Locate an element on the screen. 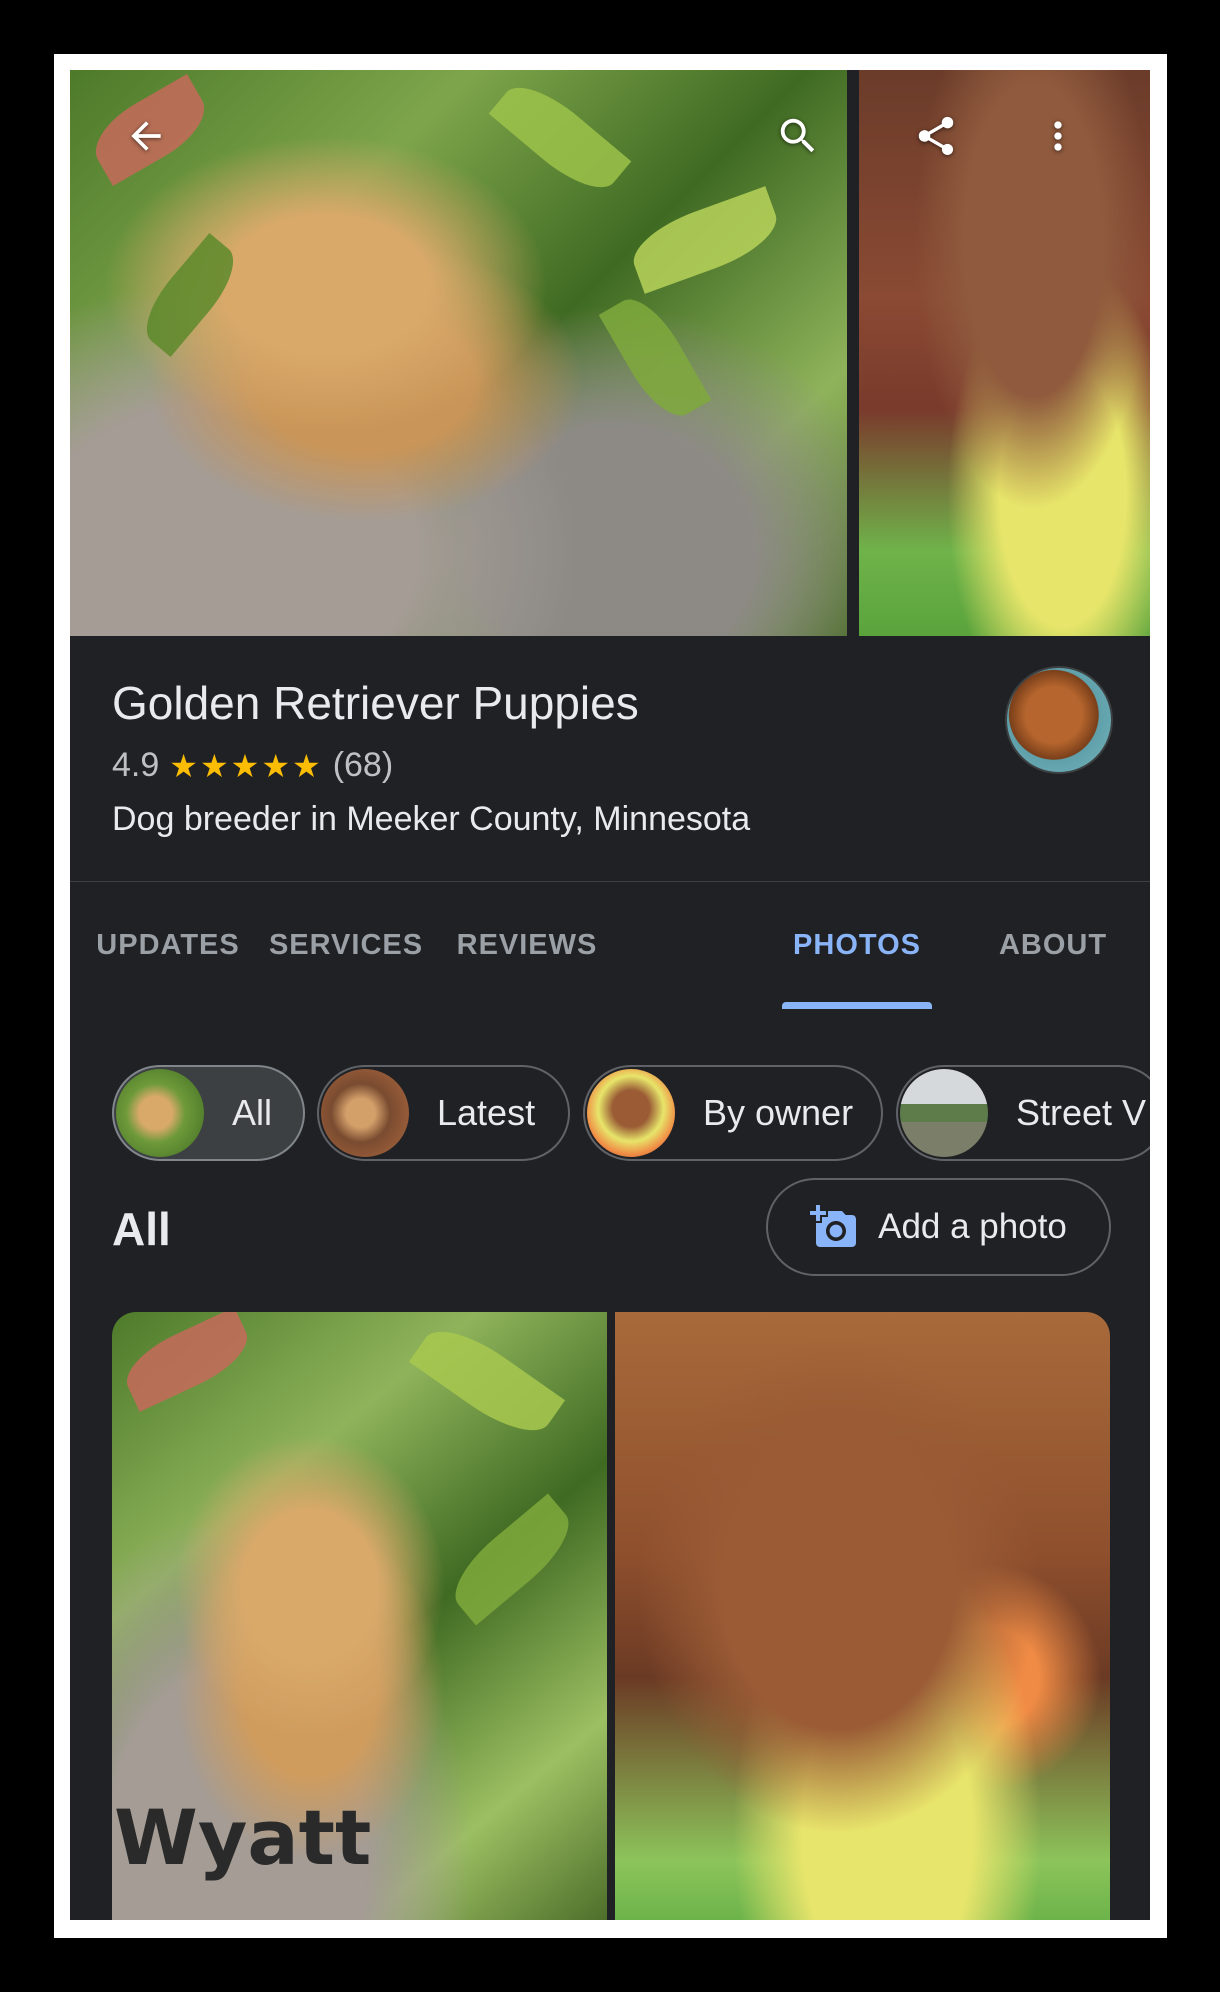 Image resolution: width=1220 pixels, height=1992 pixels. share-icon is located at coordinates (936, 136).